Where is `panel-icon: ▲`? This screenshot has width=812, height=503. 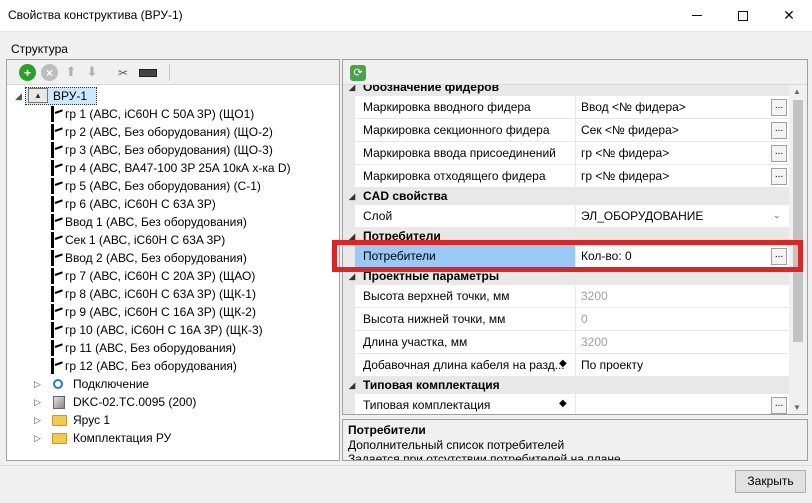
panel-icon: ▲ is located at coordinates (38, 95).